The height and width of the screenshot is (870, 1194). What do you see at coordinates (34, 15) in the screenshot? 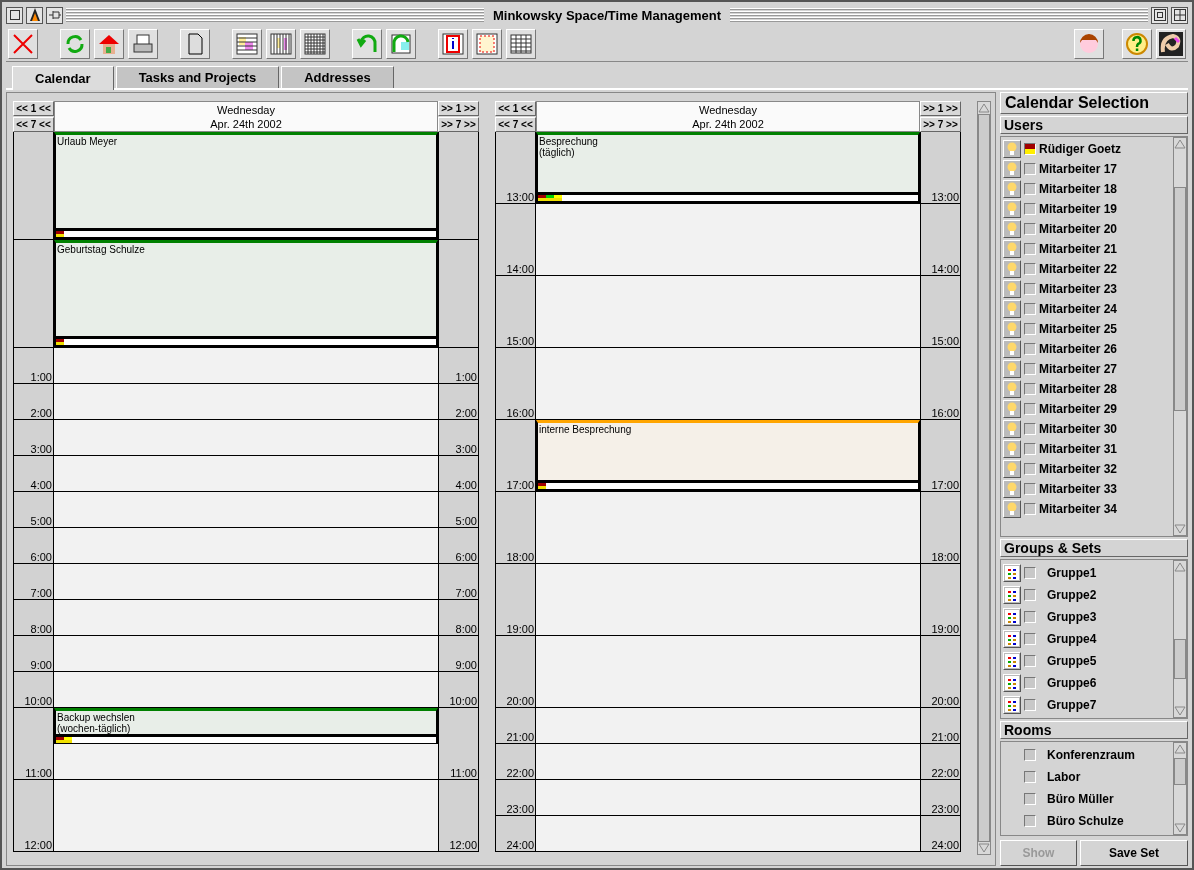
I see `app-logo-button` at bounding box center [34, 15].